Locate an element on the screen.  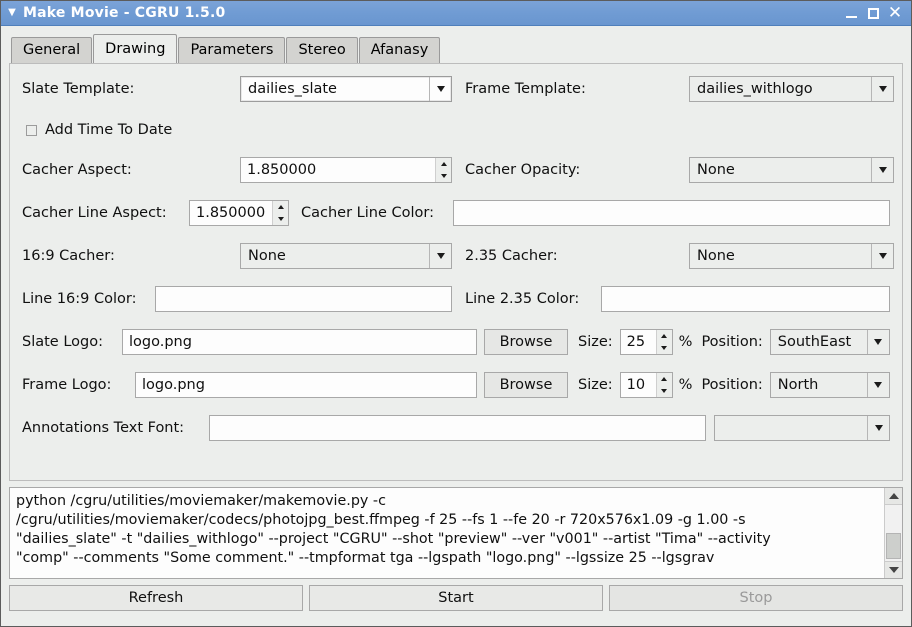
slate-logo-position-combo: SouthEast is located at coordinates (829, 342).